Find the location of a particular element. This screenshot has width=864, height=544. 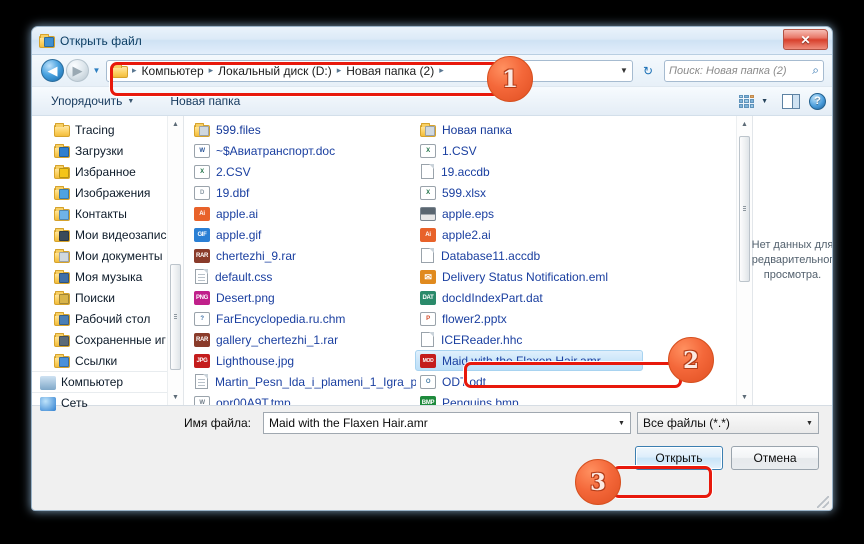

sidebar-item-label: Сохраненные иг is located at coordinates (120, 339).